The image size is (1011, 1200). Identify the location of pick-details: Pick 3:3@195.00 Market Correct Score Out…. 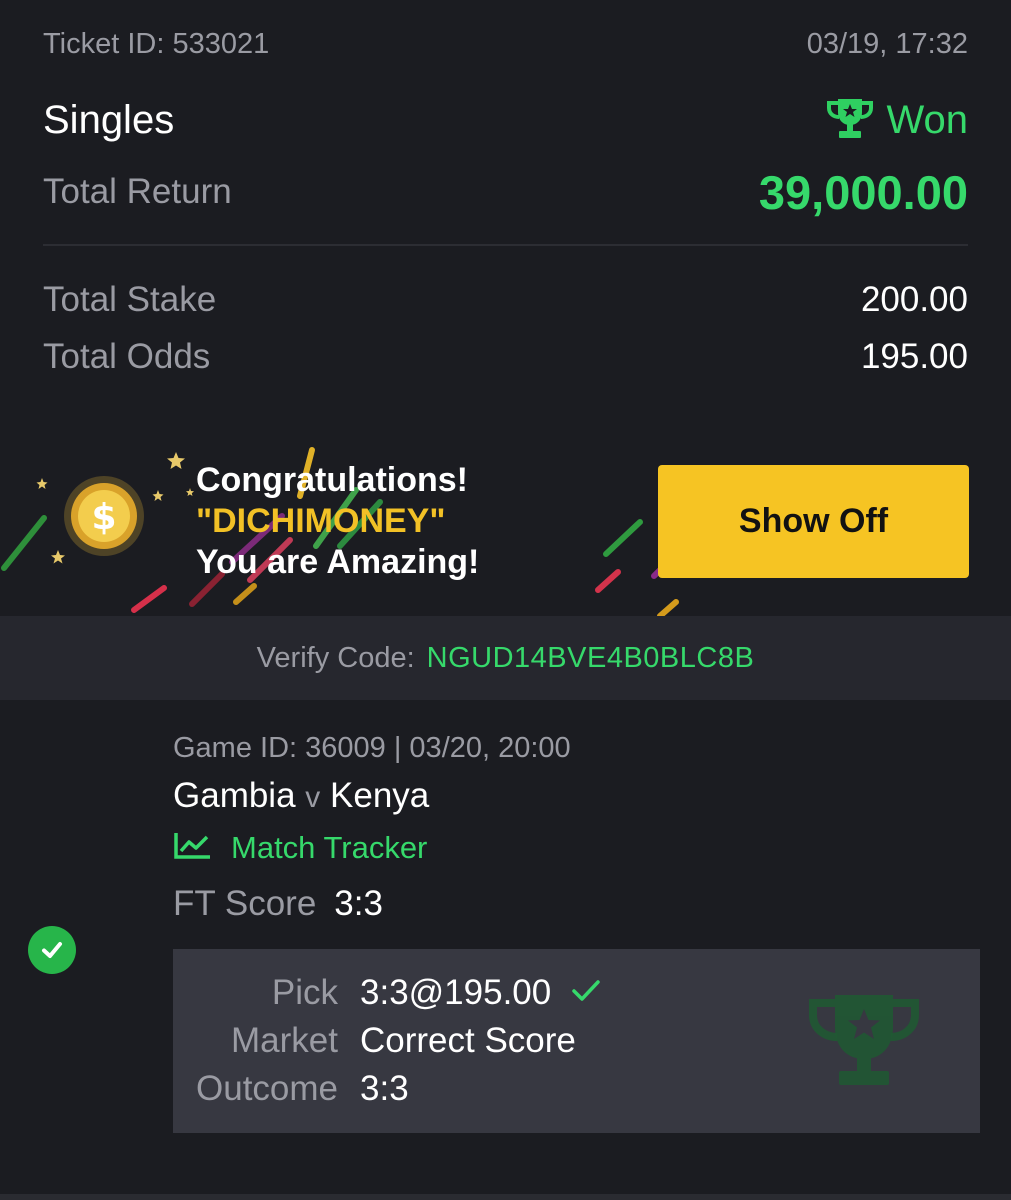
(576, 1041).